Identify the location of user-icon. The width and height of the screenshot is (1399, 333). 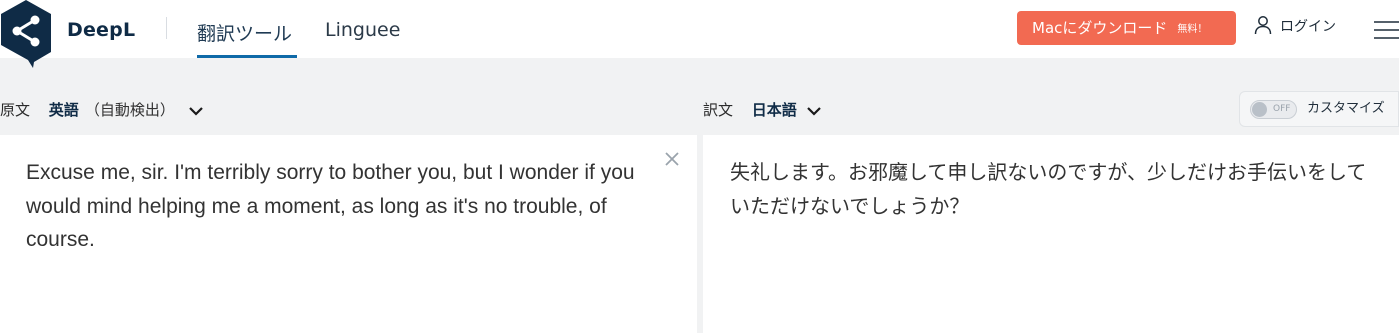
(1263, 25).